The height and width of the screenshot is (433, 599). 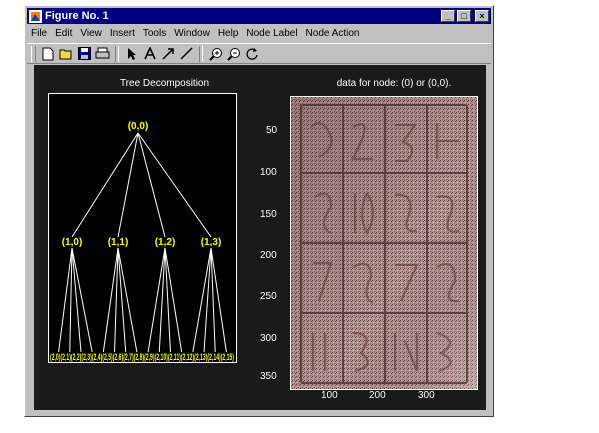 I want to click on tree-node-level1: (1,2), so click(x=165, y=242).